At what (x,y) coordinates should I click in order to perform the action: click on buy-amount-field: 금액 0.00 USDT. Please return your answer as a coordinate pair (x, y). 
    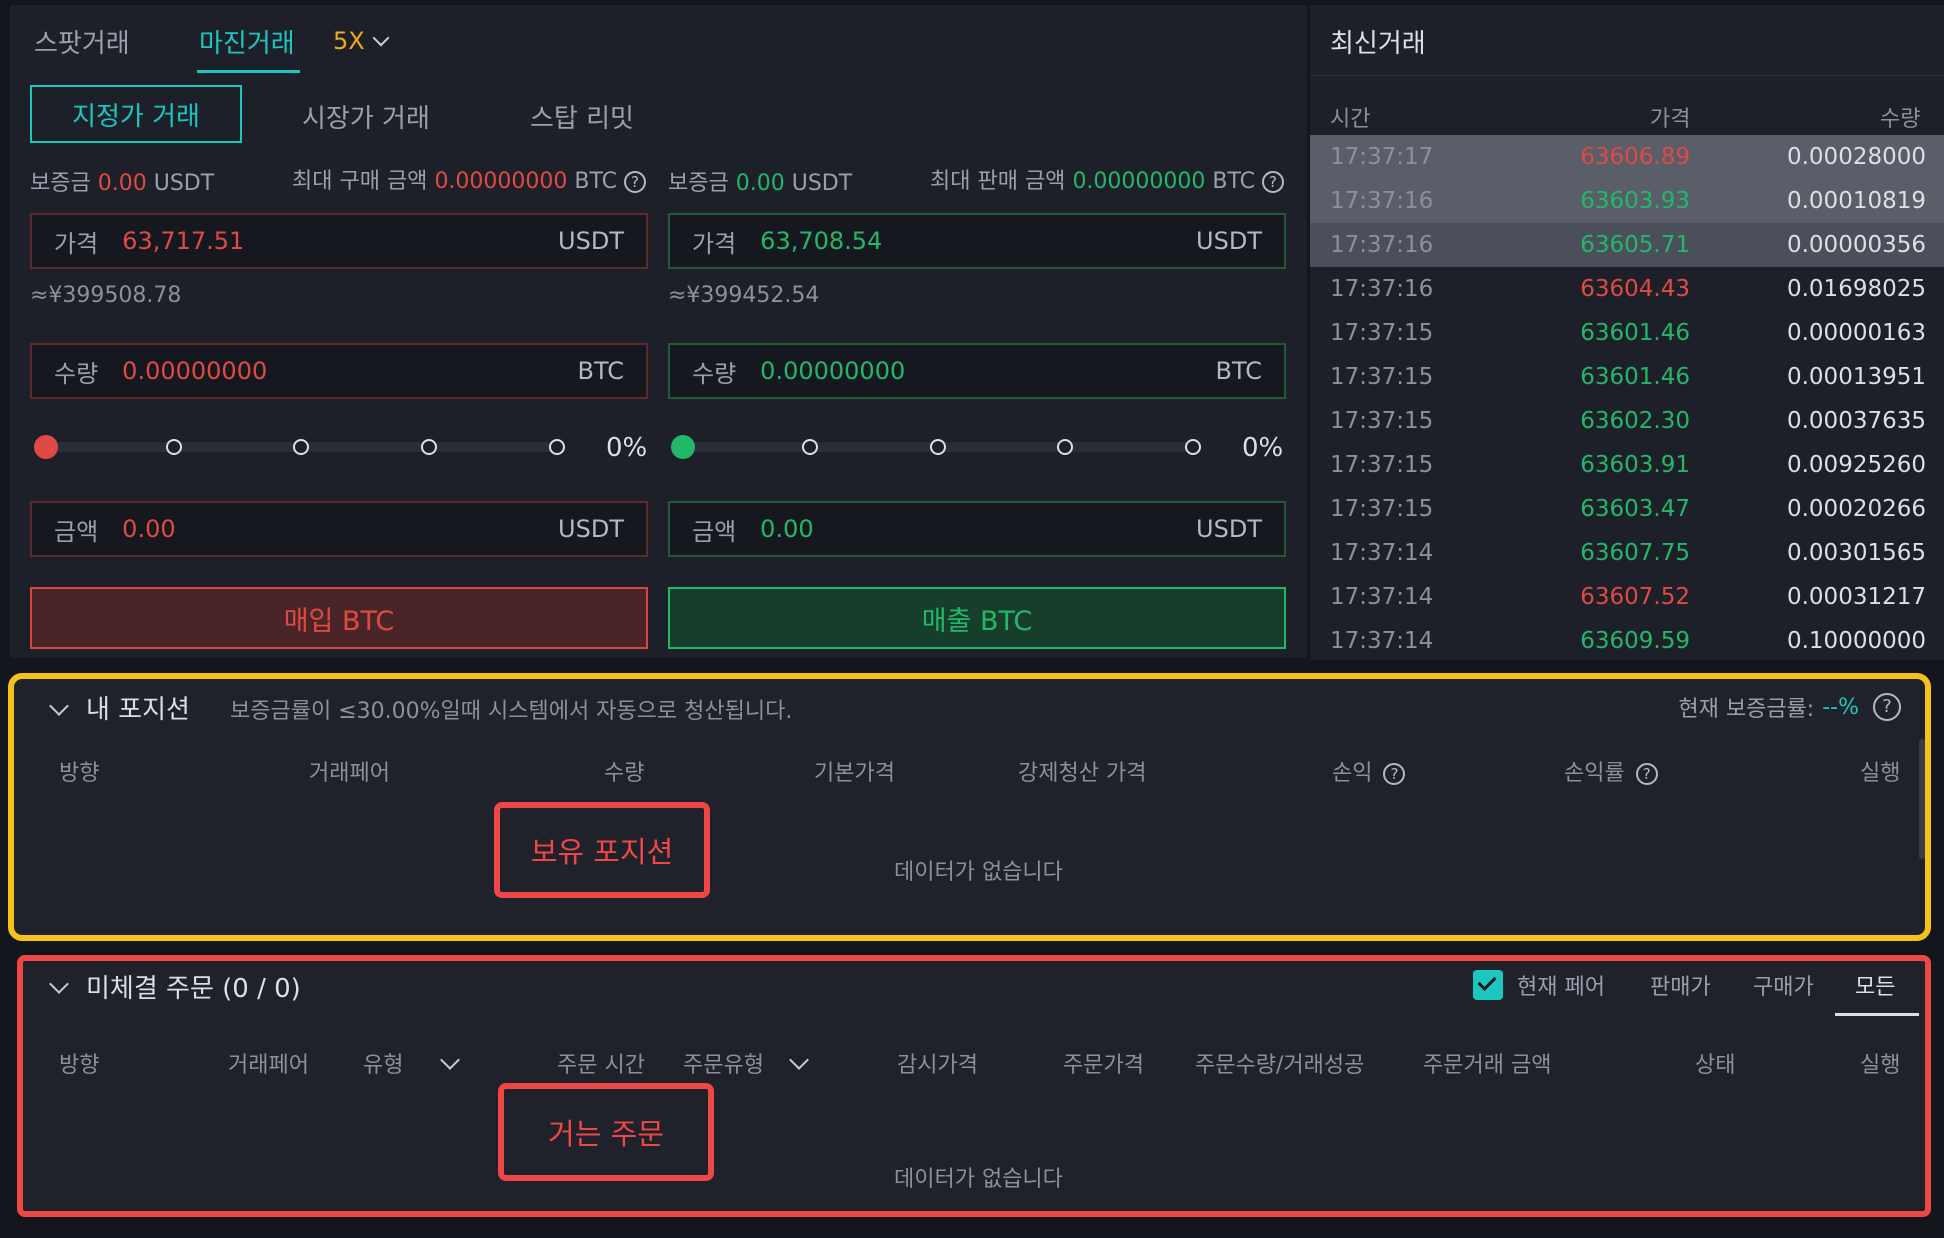
    Looking at the image, I should click on (339, 529).